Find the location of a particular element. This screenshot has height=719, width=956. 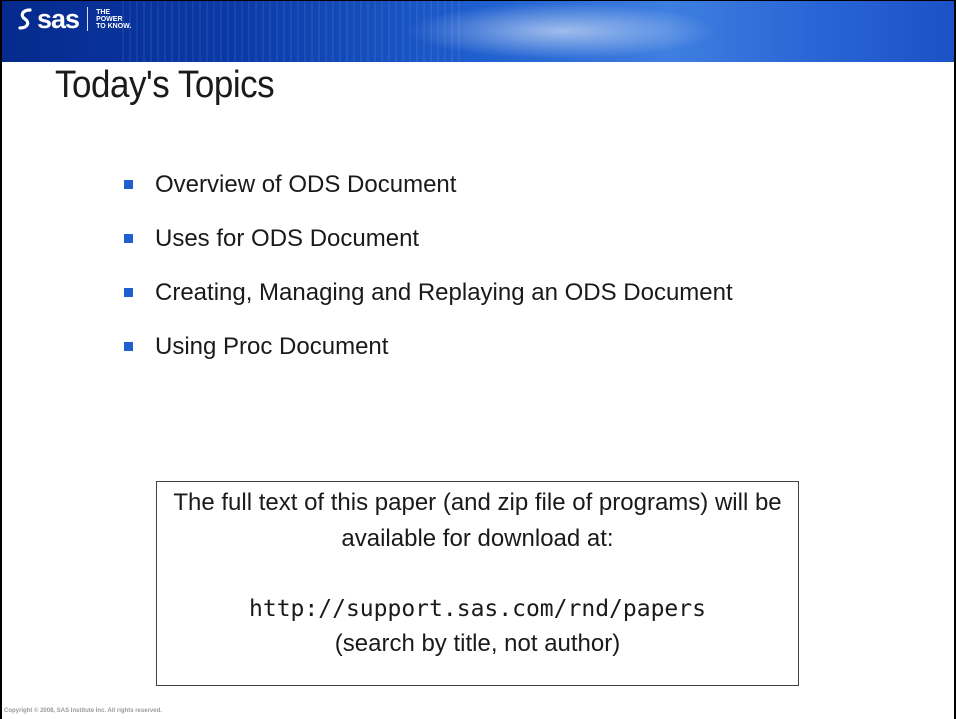

topic-text: Using Proc Document is located at coordinates (272, 346).